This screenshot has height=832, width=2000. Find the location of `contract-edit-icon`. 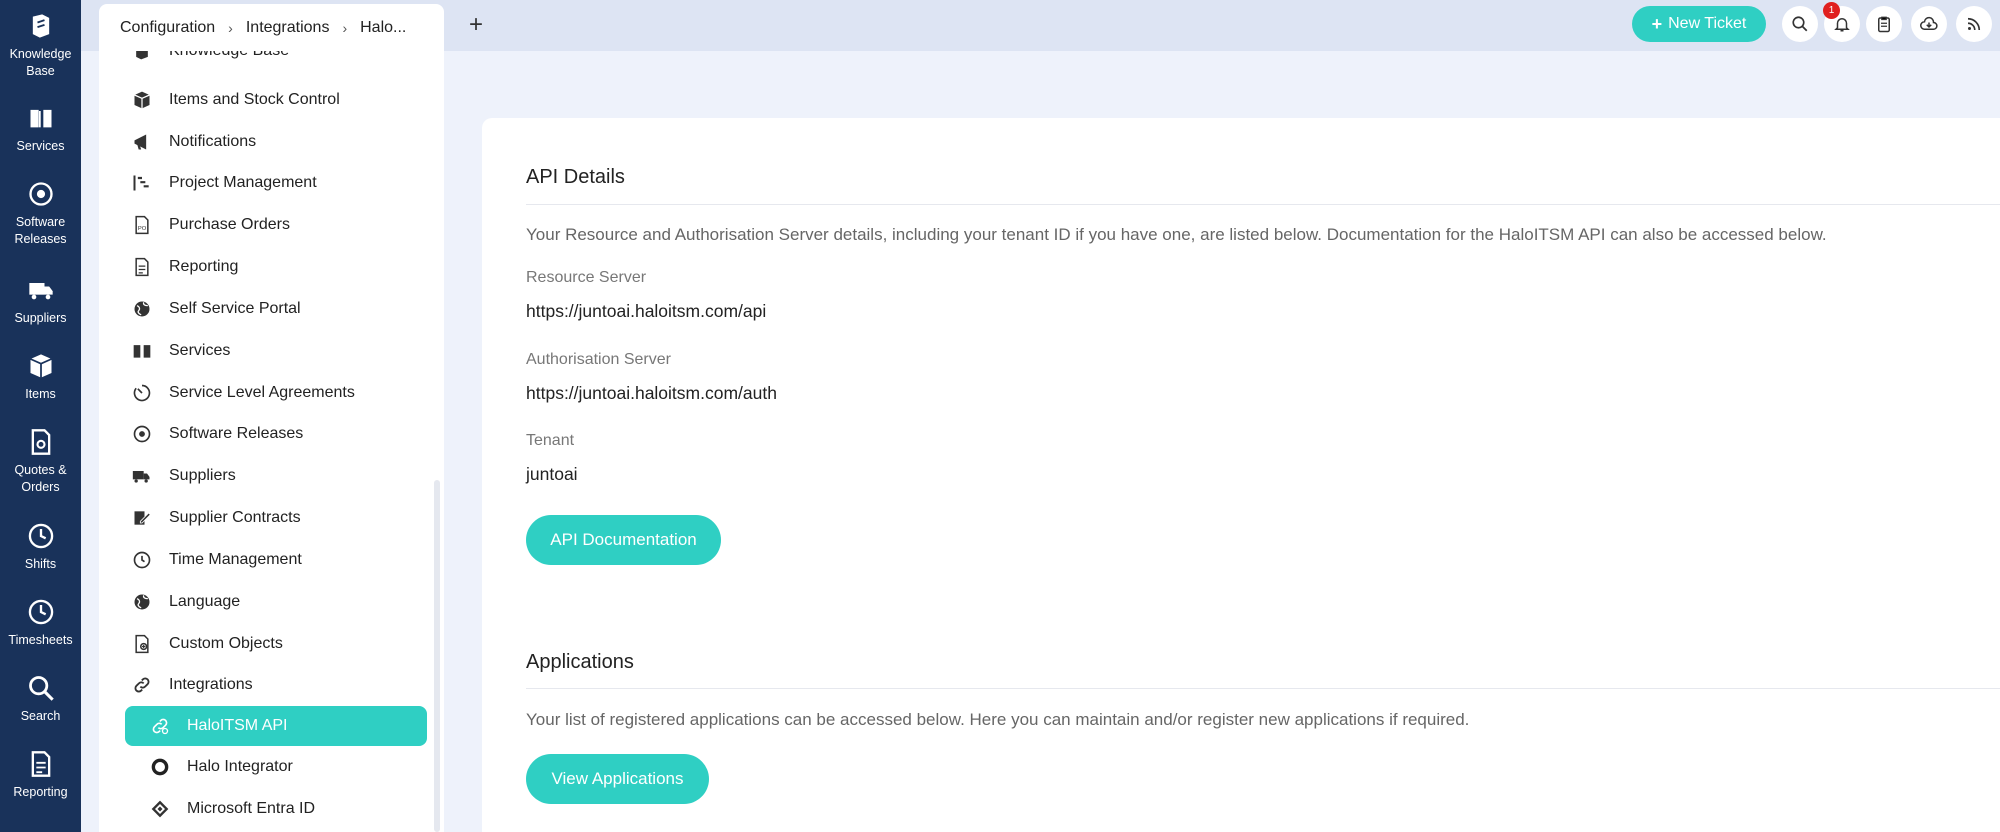

contract-edit-icon is located at coordinates (142, 518).